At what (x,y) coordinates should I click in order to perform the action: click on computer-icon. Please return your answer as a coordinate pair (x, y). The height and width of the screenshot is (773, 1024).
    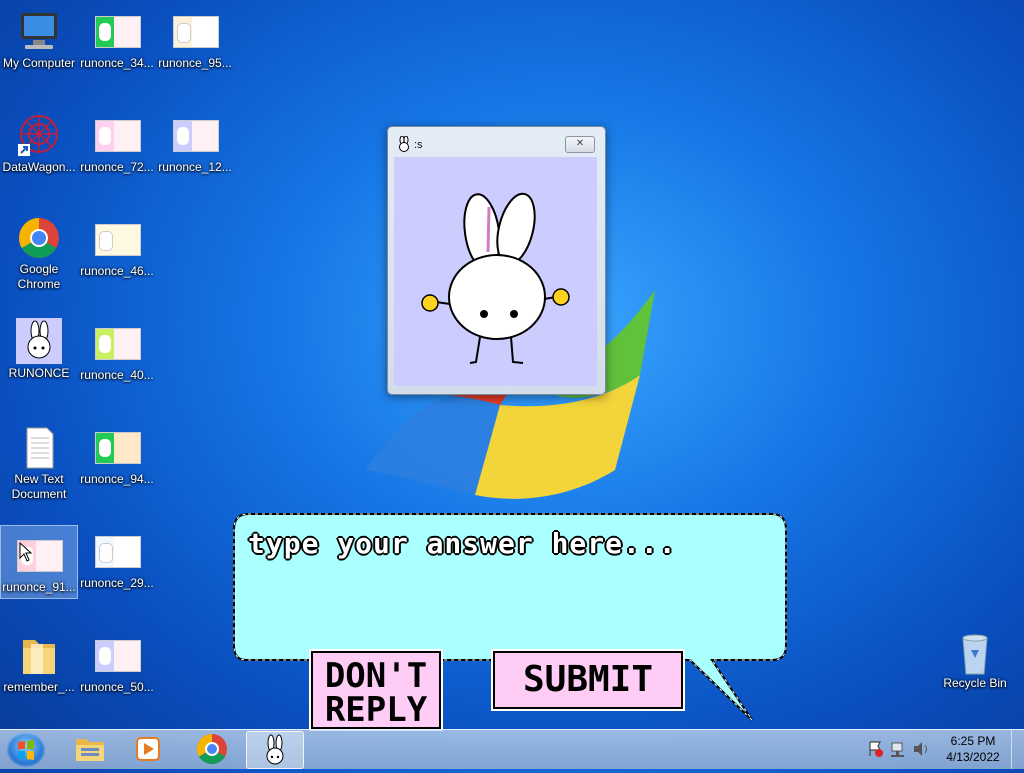
    Looking at the image, I should click on (39, 32).